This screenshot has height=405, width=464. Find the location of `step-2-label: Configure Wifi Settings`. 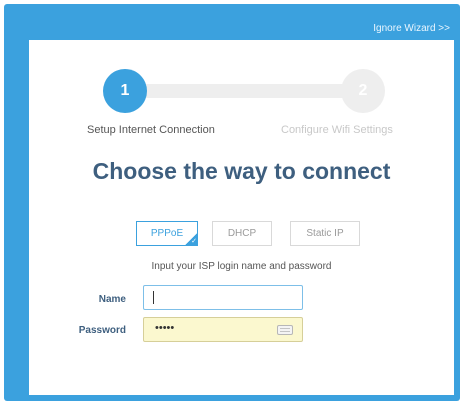

step-2-label: Configure Wifi Settings is located at coordinates (337, 130).